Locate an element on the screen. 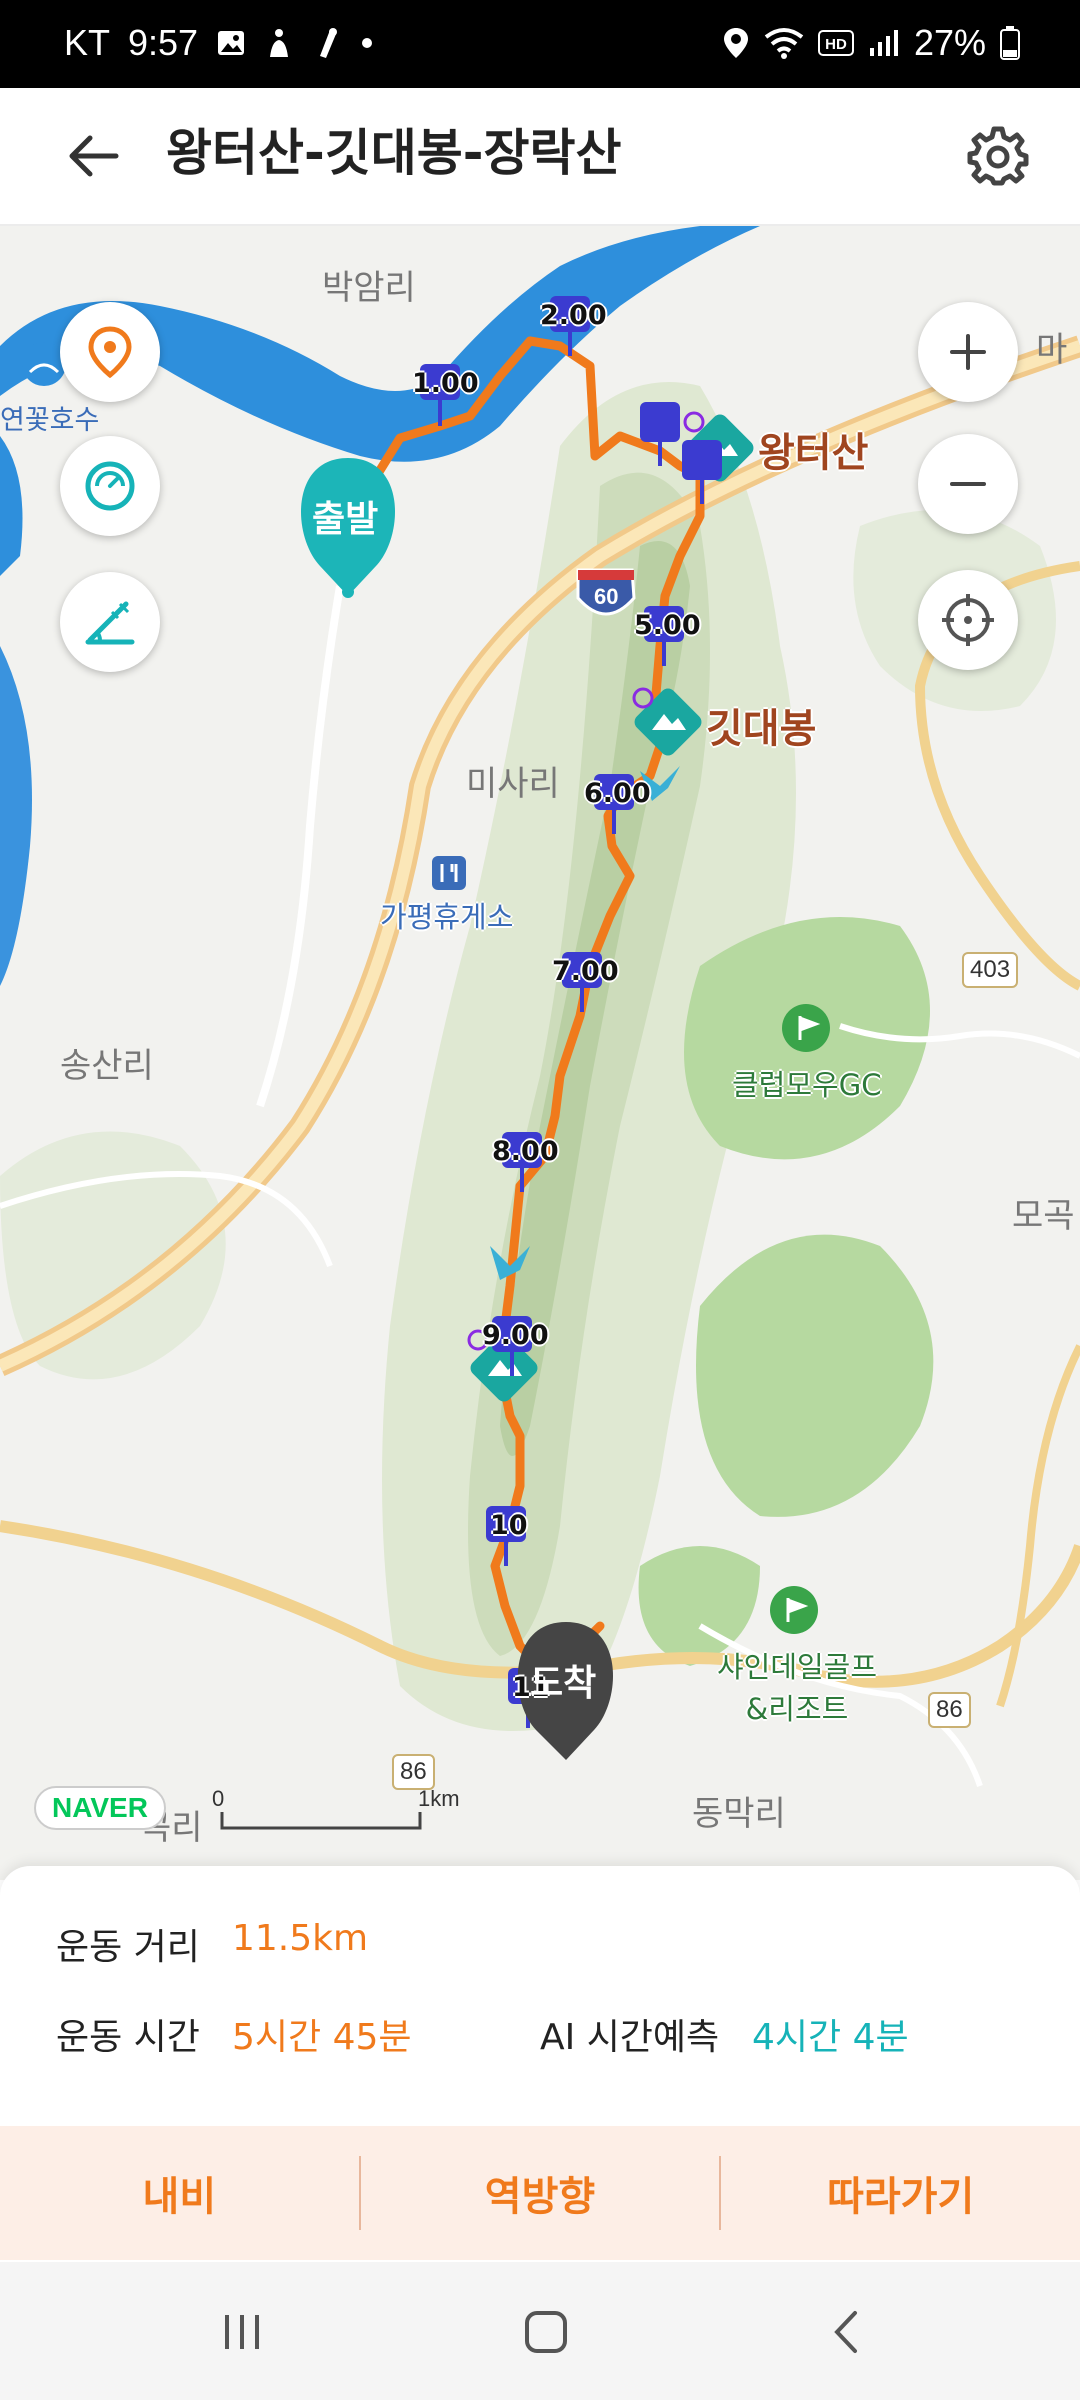  battery-percent: 27% is located at coordinates (949, 42).